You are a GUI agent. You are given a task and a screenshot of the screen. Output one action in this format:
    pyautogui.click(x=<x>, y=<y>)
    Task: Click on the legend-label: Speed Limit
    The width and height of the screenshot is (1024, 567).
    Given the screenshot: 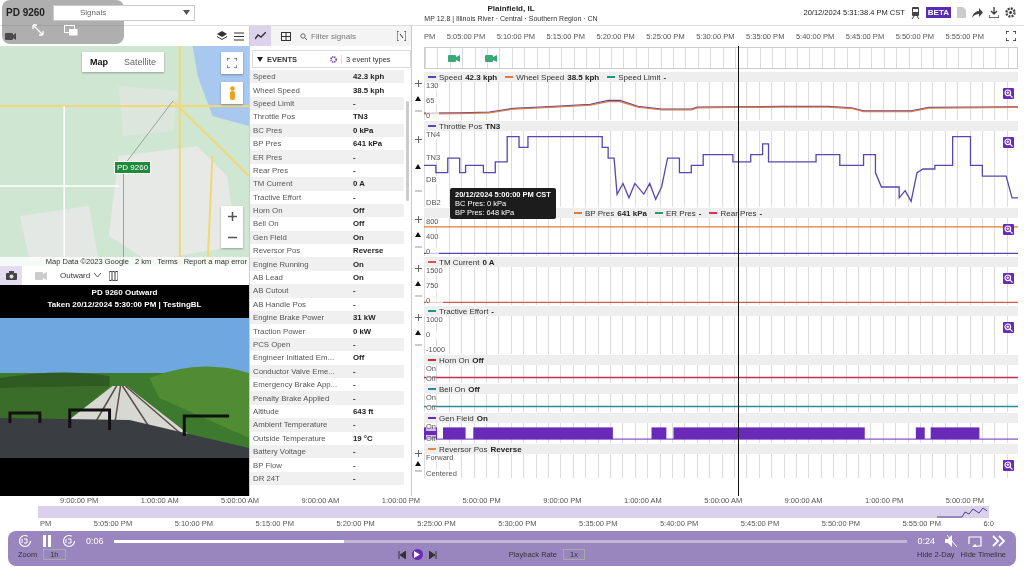 What is the action you would take?
    pyautogui.click(x=639, y=77)
    